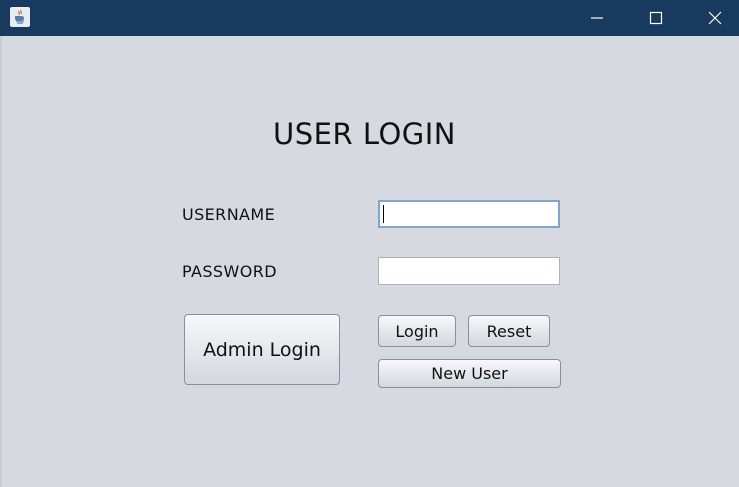 The image size is (739, 487). Describe the element at coordinates (229, 271) in the screenshot. I see `password-label: PASSWORD` at that location.